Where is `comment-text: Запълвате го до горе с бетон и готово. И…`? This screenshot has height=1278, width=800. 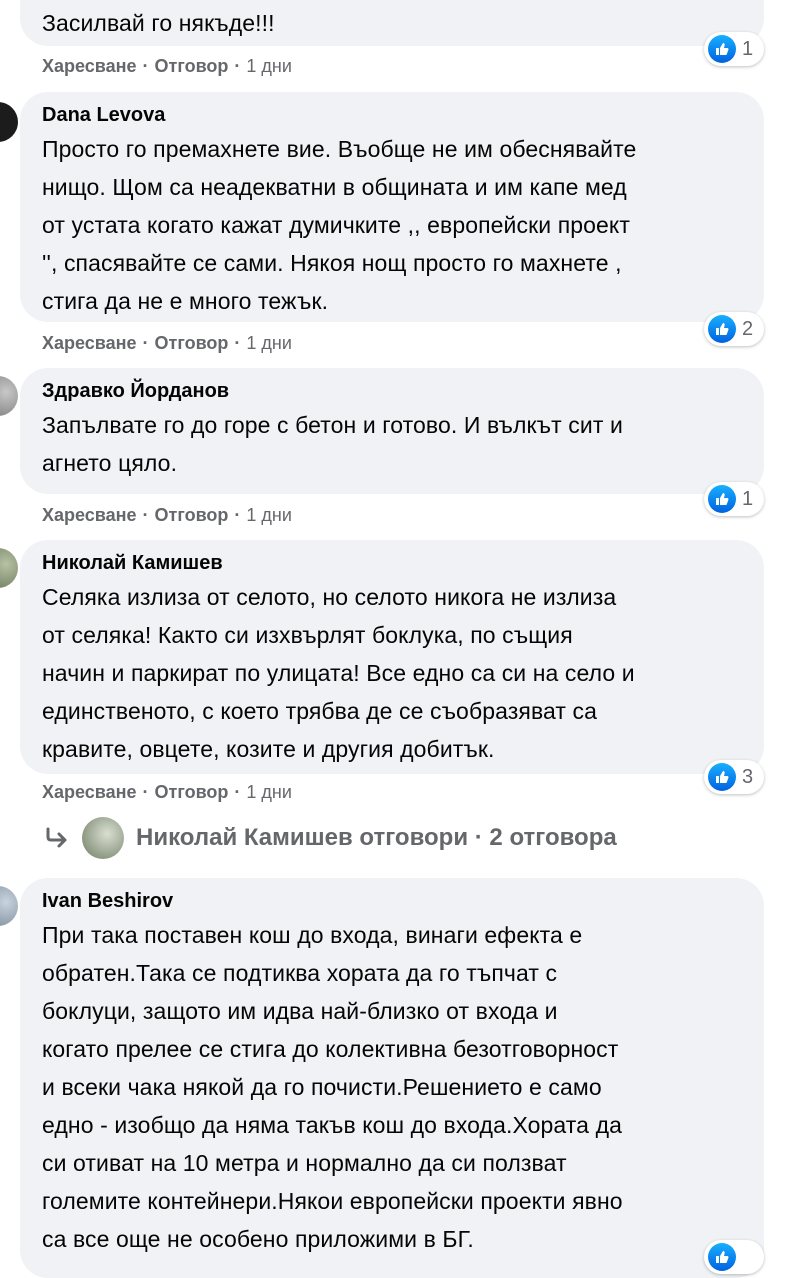 comment-text: Запълвате го до горе с бетон и готово. И… is located at coordinates (332, 444).